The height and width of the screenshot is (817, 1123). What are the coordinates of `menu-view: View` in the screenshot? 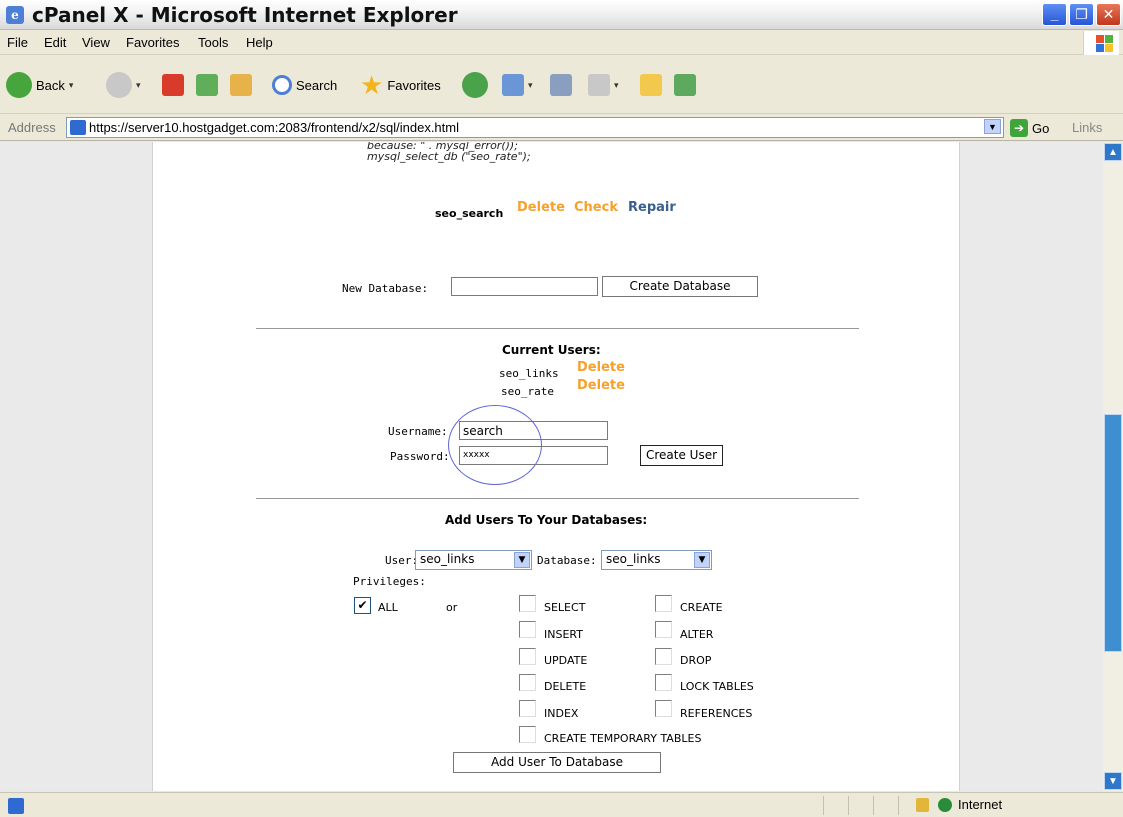 It's located at (96, 42).